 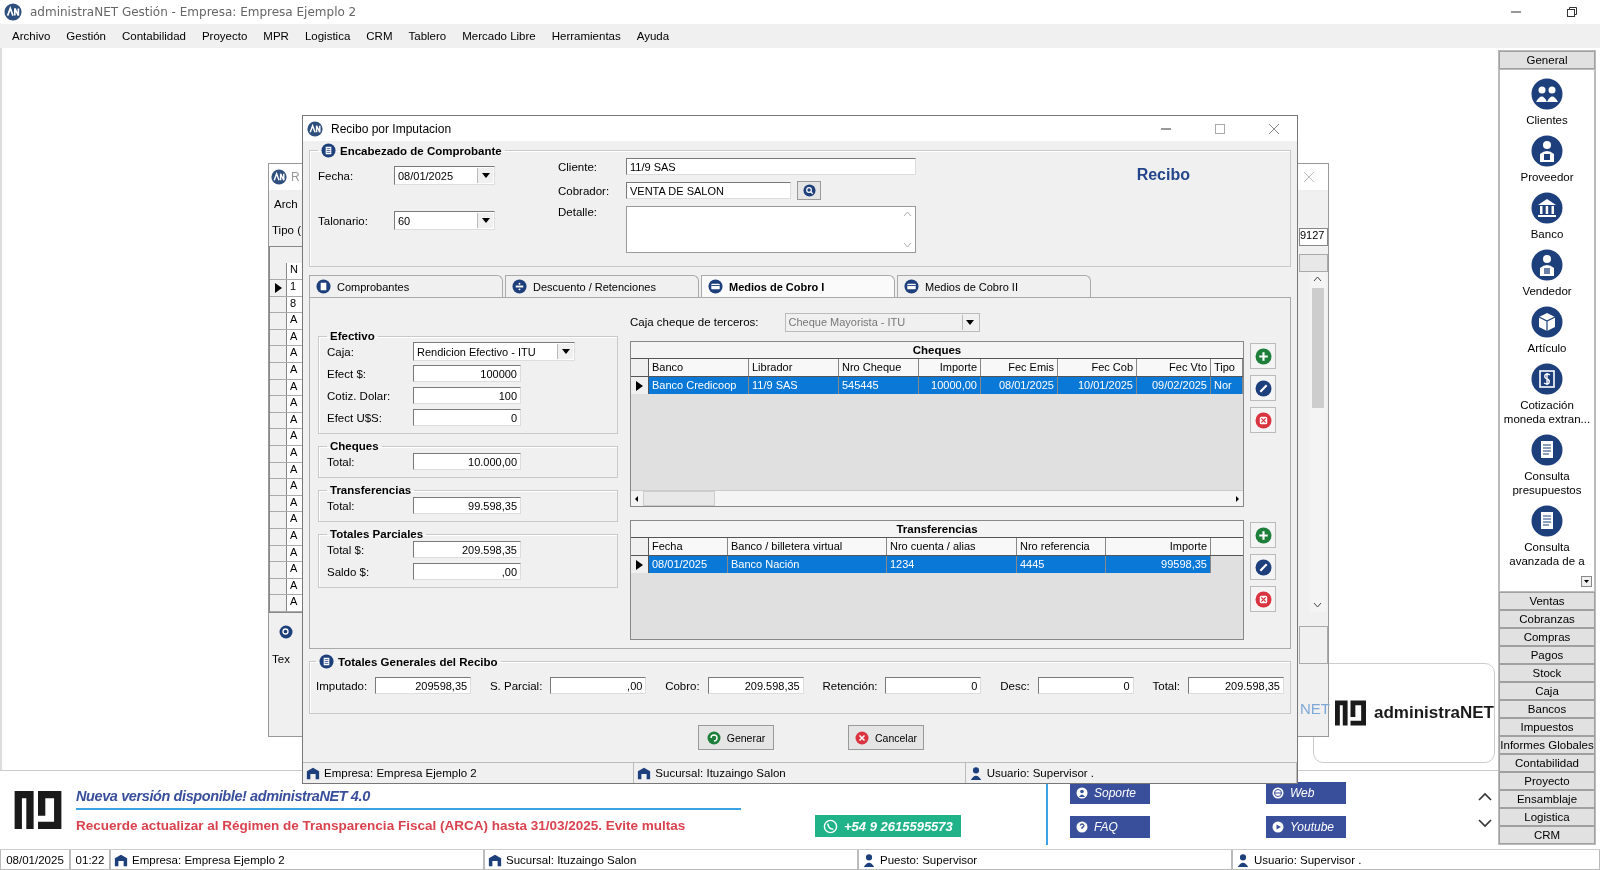 What do you see at coordinates (423, 685) in the screenshot?
I see `amount-field: 209598,35` at bounding box center [423, 685].